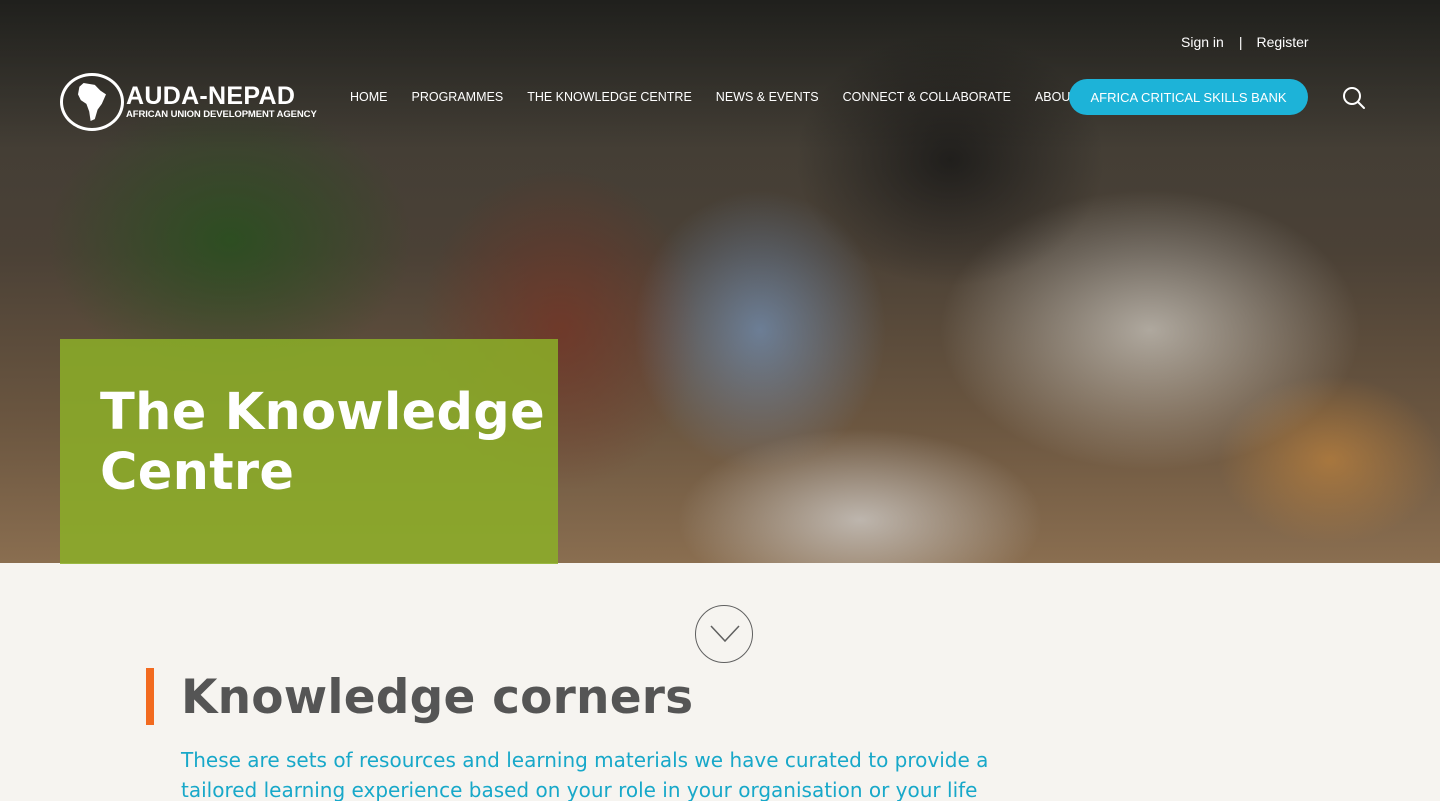 This screenshot has height=801, width=1440. What do you see at coordinates (221, 114) in the screenshot?
I see `logo-subtitle: AFRICAN UNION DEVELOPMENT AGENCY` at bounding box center [221, 114].